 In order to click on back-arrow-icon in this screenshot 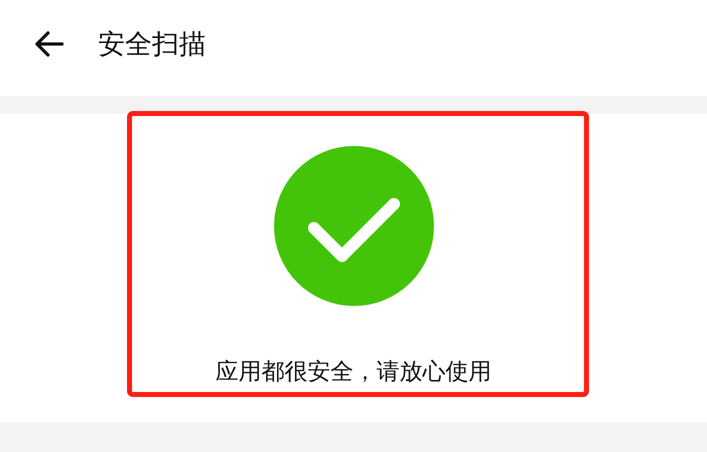, I will do `click(49, 44)`.